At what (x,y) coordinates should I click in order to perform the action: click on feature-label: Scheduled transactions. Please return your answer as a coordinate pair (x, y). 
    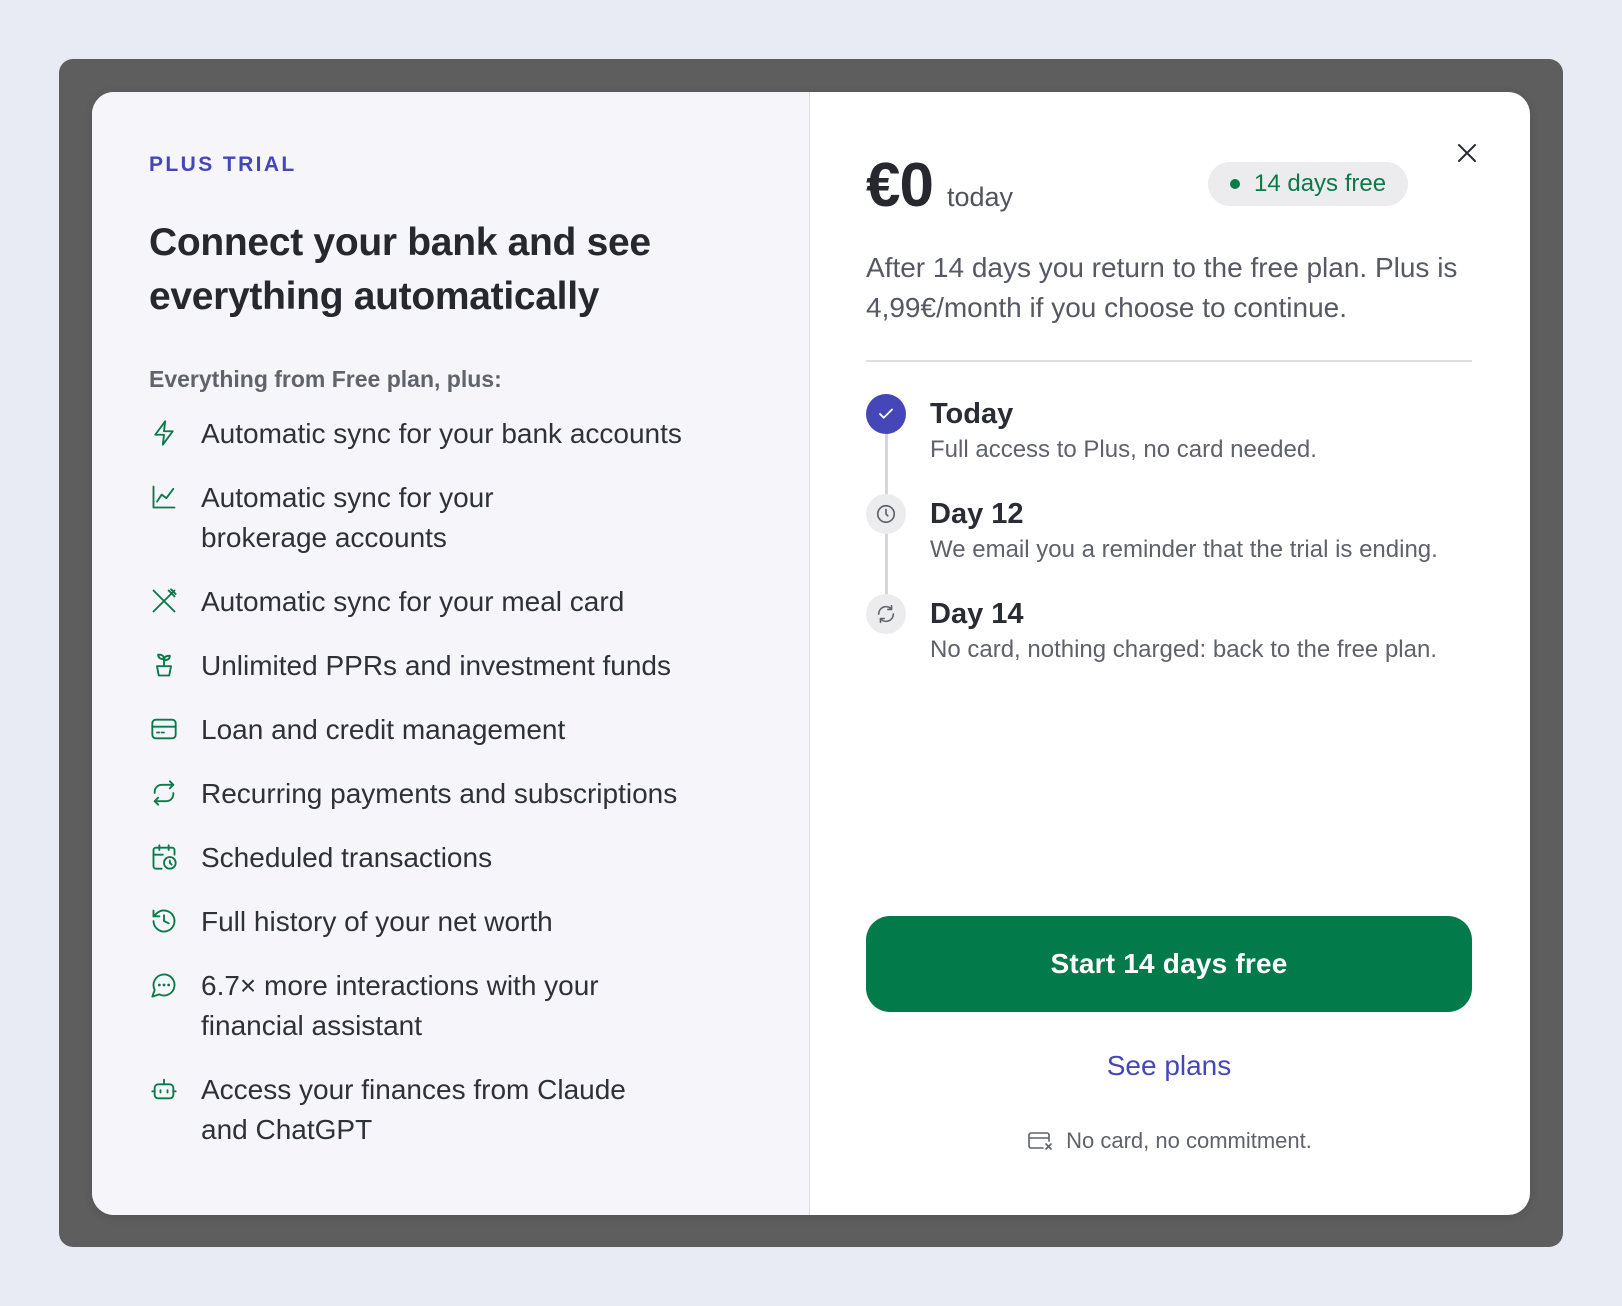
    Looking at the image, I should click on (347, 857).